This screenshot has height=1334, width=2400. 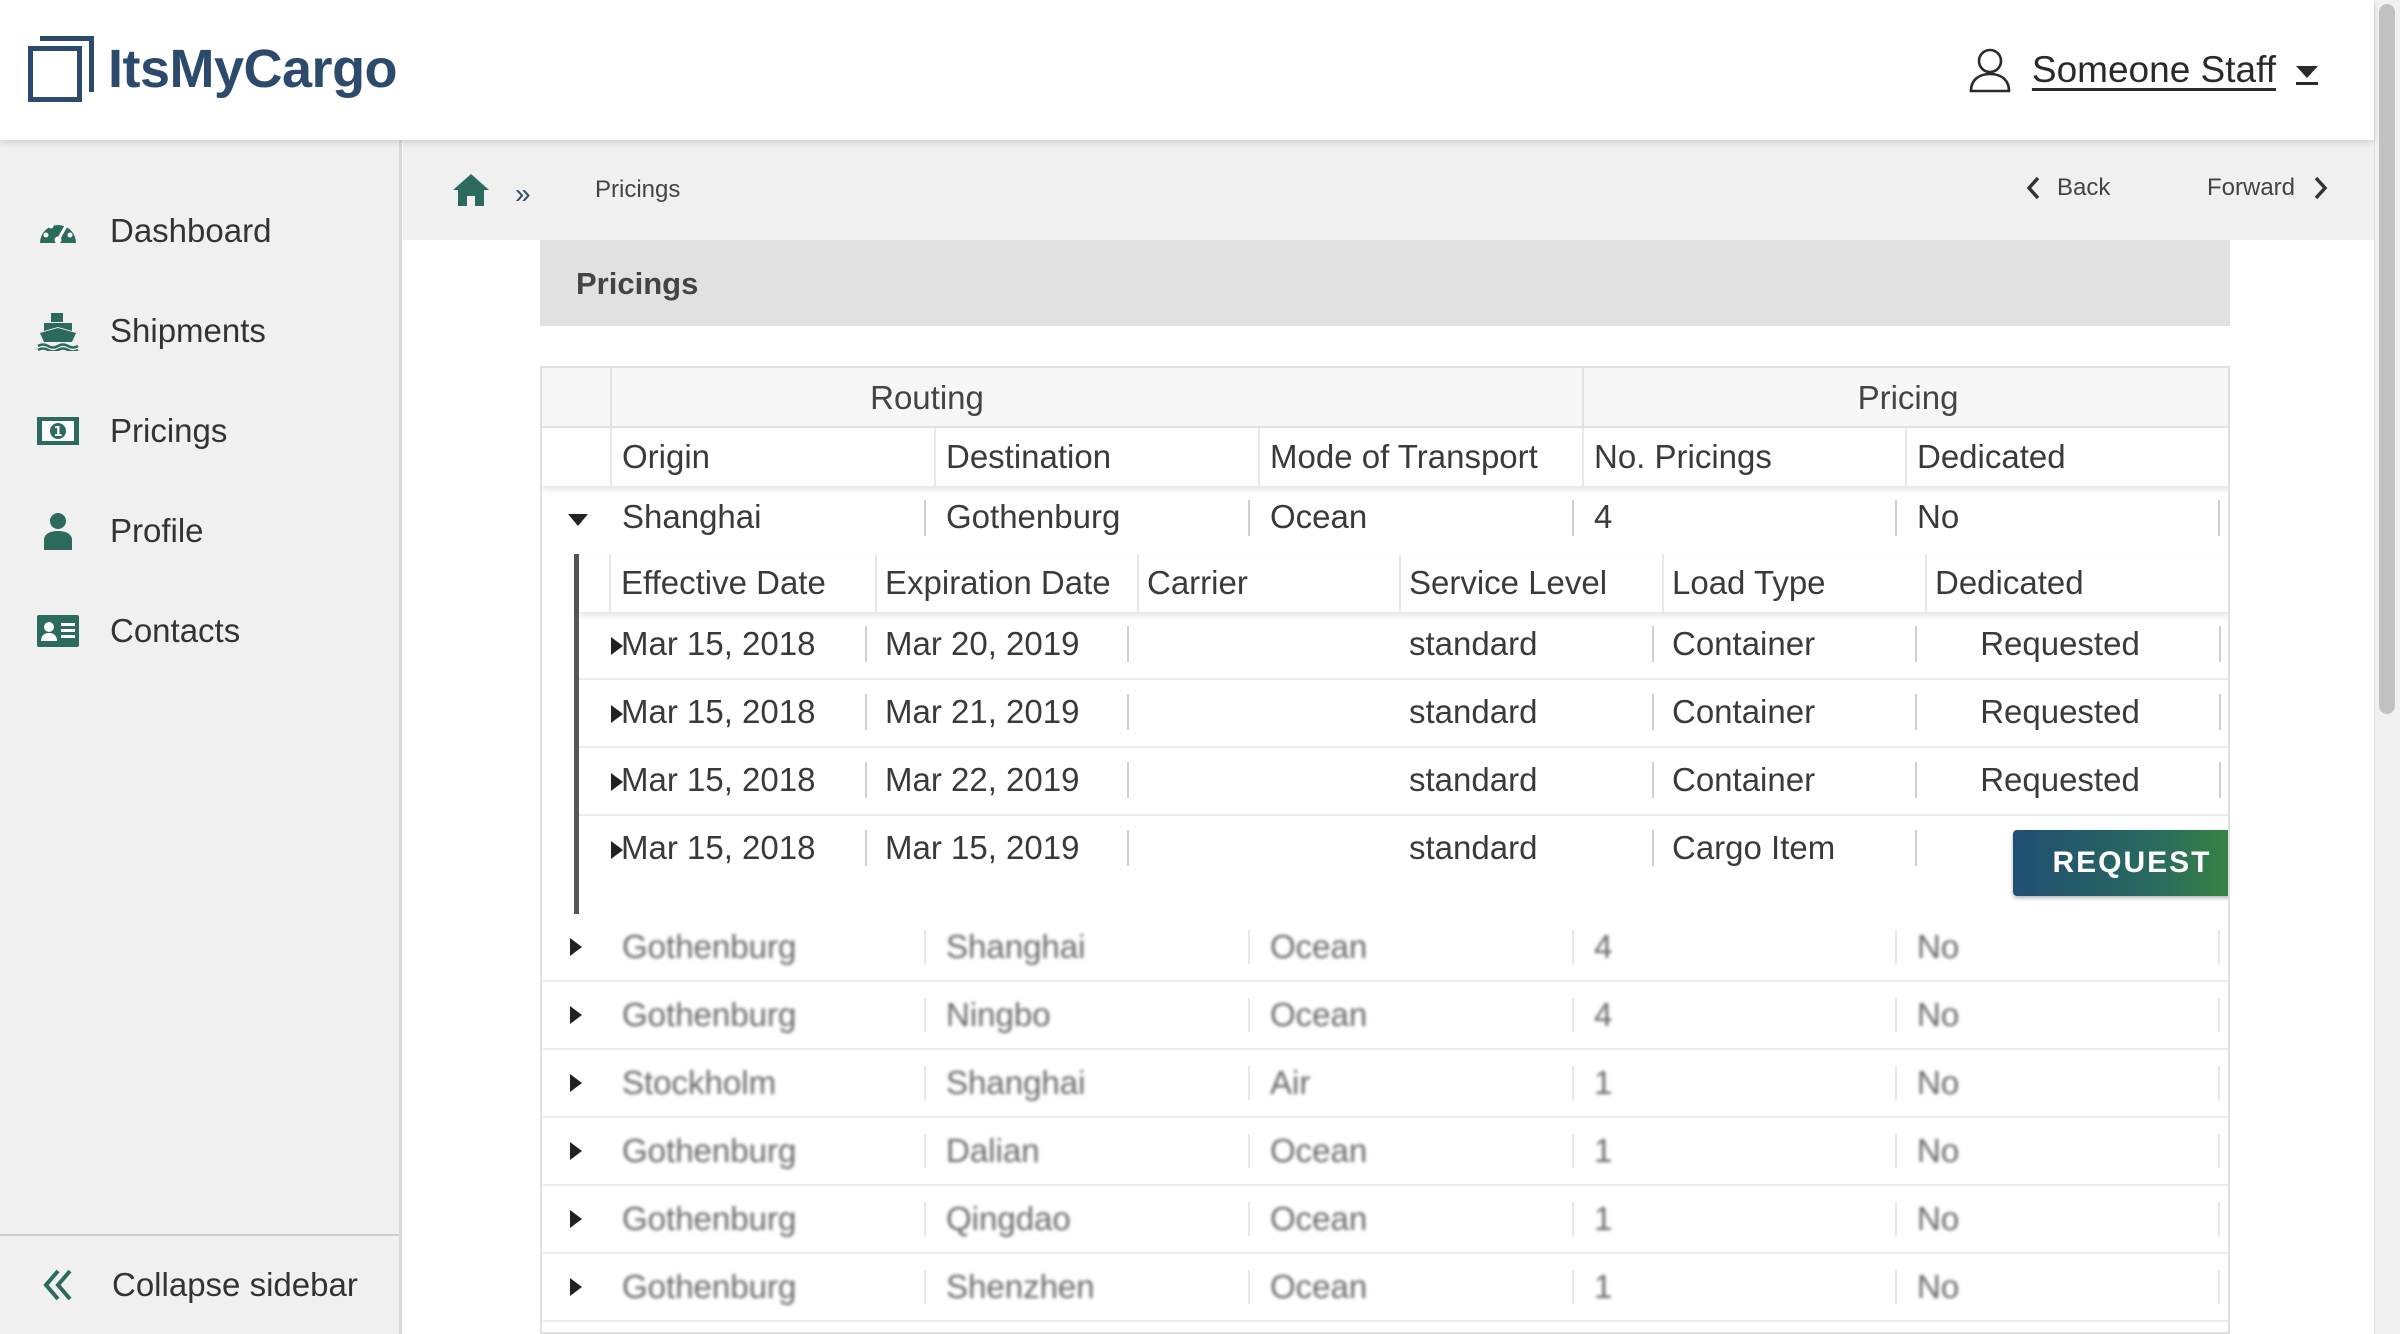 What do you see at coordinates (61, 69) in the screenshot?
I see `logo-mark-icon` at bounding box center [61, 69].